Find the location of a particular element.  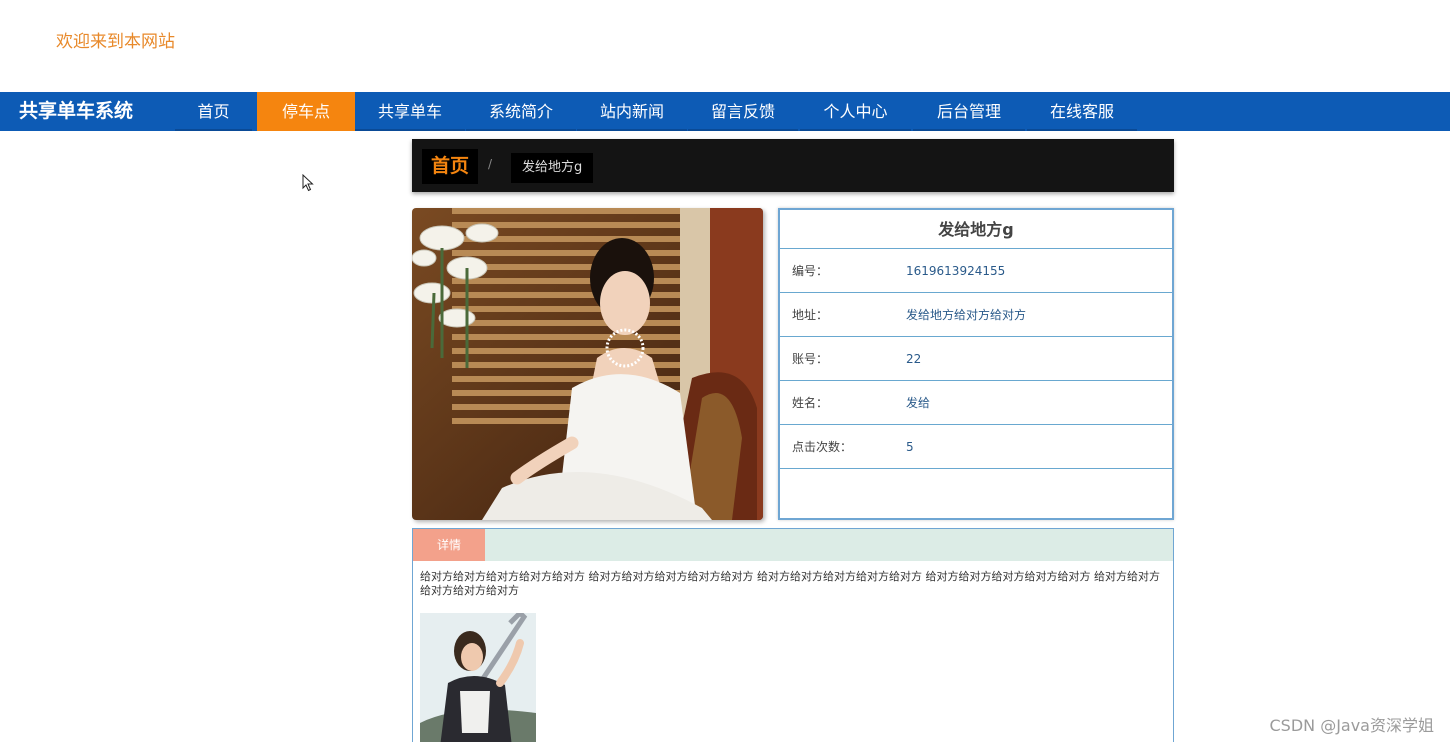

nav-item-profile: 个人中心 is located at coordinates (855, 111).